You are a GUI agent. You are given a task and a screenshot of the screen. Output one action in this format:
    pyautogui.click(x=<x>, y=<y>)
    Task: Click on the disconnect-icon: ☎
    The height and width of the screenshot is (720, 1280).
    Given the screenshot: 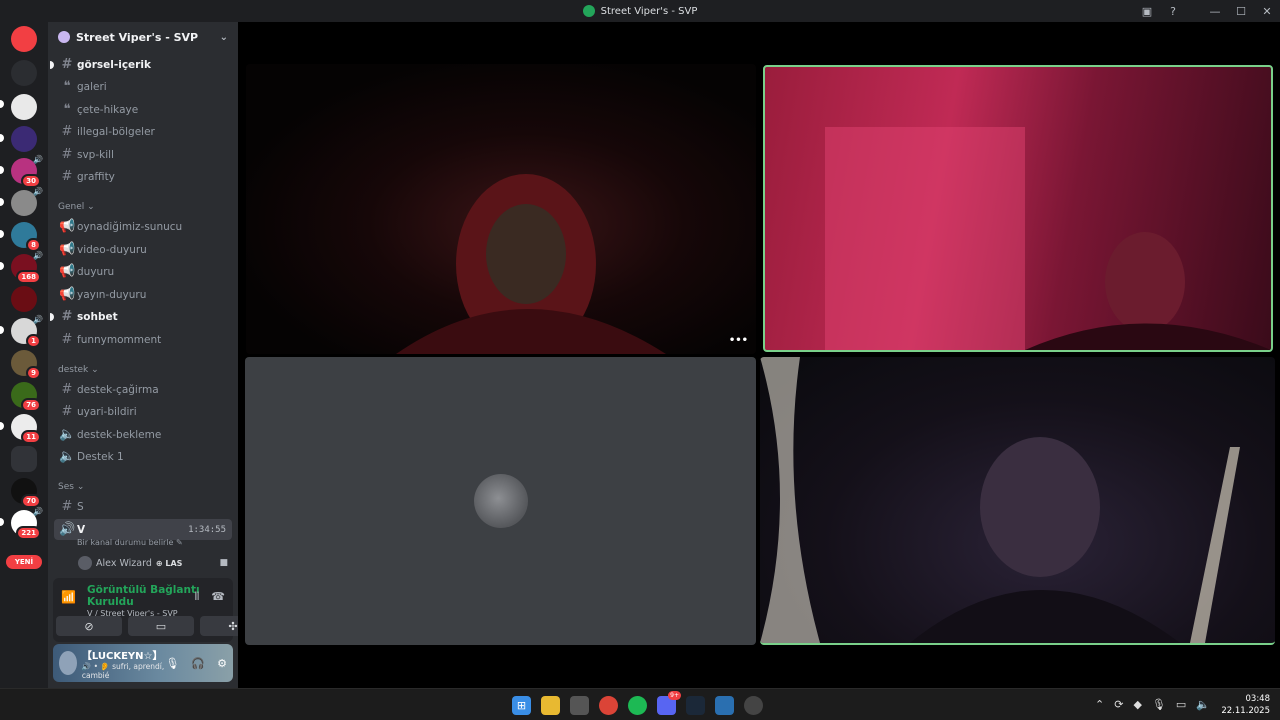 What is the action you would take?
    pyautogui.click(x=218, y=597)
    